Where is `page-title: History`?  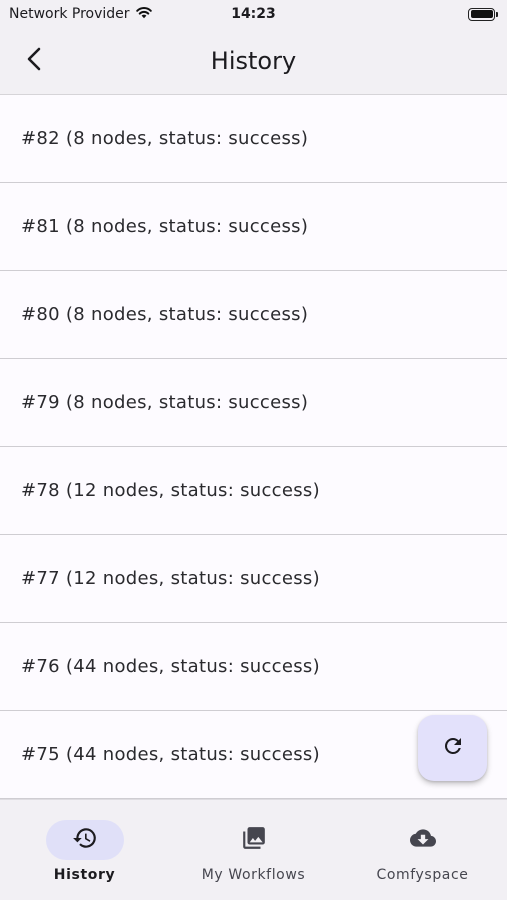 page-title: History is located at coordinates (253, 61).